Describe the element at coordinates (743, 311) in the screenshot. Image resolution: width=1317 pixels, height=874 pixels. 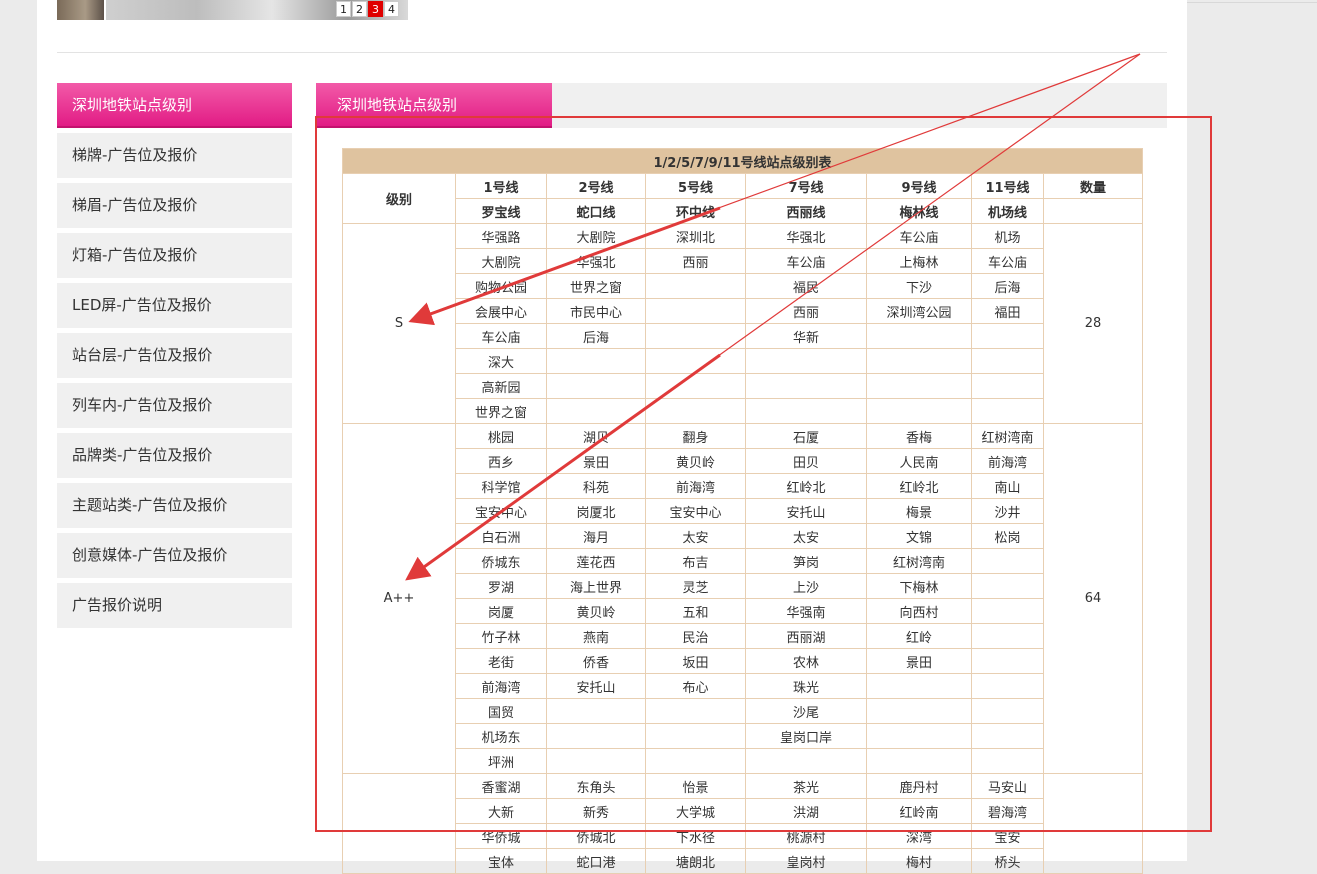
I see `table-row: 会展中心 市民中心 西丽 深圳湾公园 福田` at that location.